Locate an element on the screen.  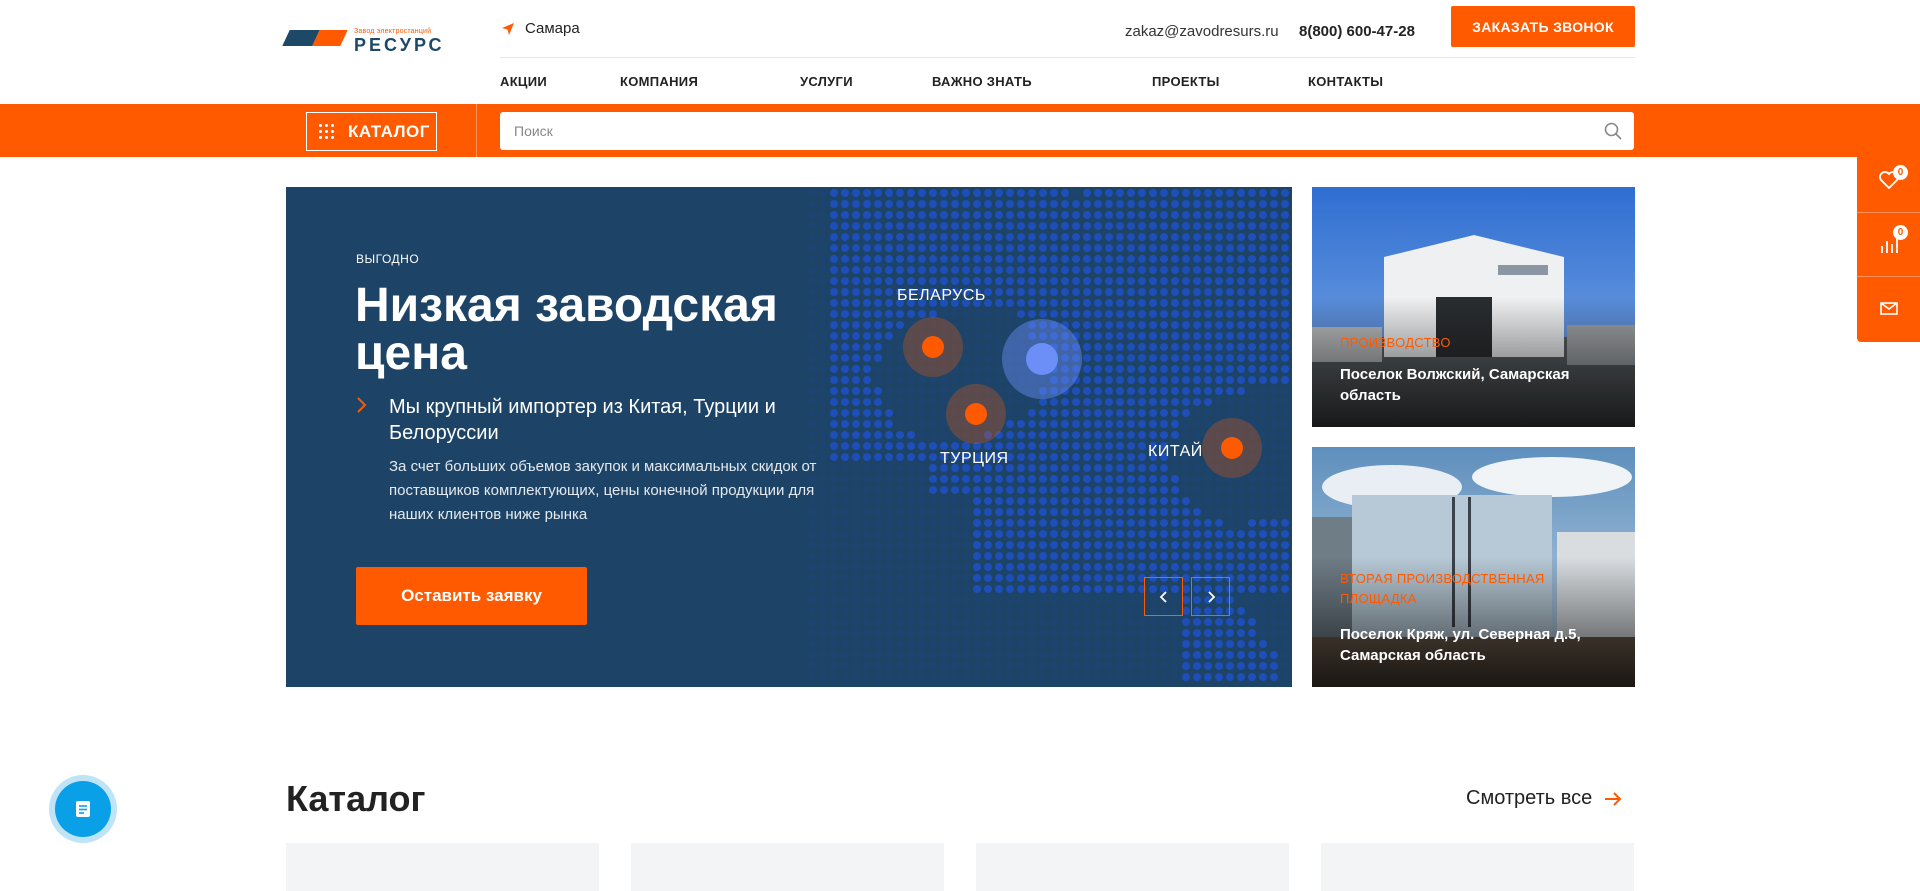
map-label-belarus: БЕЛАРУСЬ is located at coordinates (941, 295).